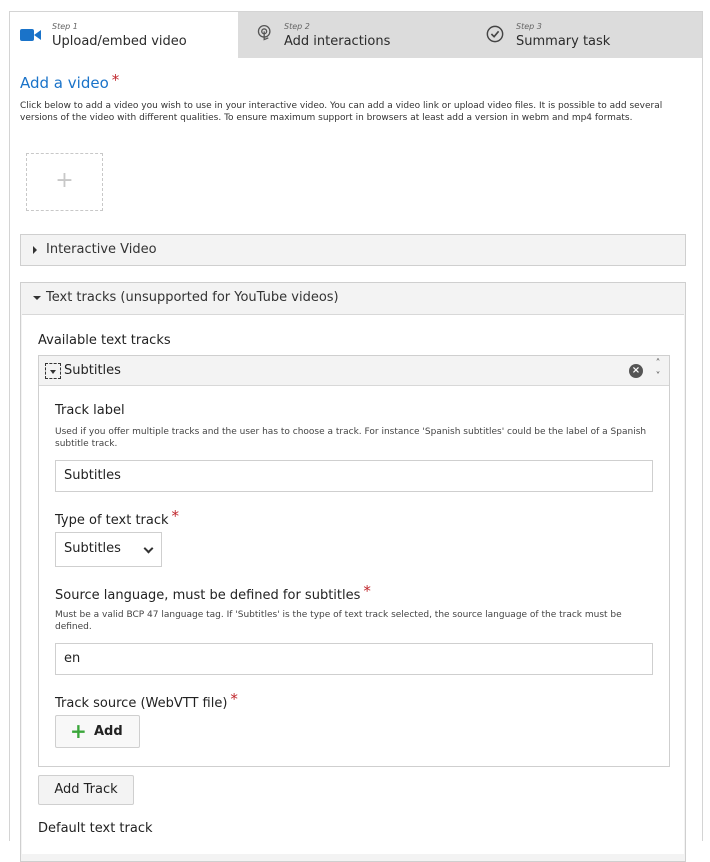 The width and height of the screenshot is (710, 862). Describe the element at coordinates (148, 548) in the screenshot. I see `chevron-down-icon` at that location.